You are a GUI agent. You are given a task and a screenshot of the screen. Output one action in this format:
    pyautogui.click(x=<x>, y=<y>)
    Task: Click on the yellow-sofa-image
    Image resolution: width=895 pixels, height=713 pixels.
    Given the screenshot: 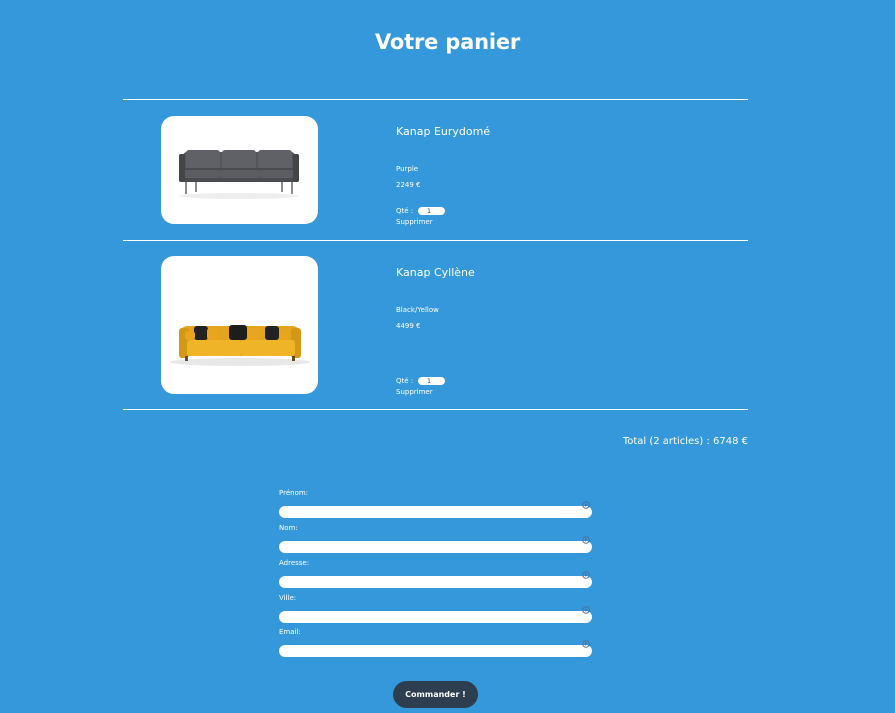 What is the action you would take?
    pyautogui.click(x=239, y=325)
    